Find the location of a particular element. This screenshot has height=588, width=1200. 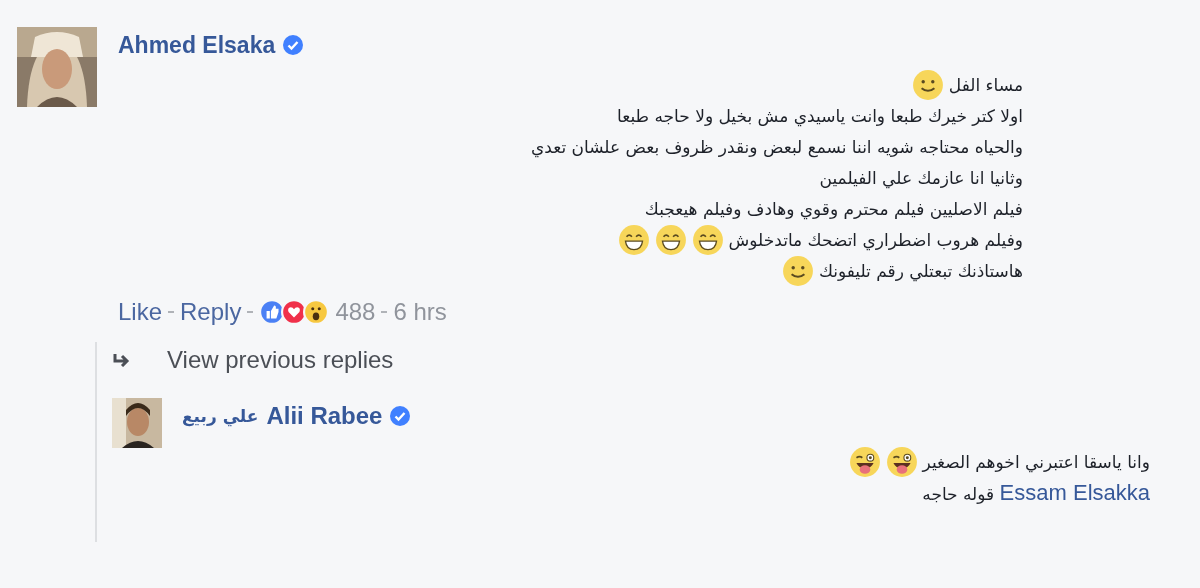

author-name: Ahmed Elsaka is located at coordinates (197, 45).